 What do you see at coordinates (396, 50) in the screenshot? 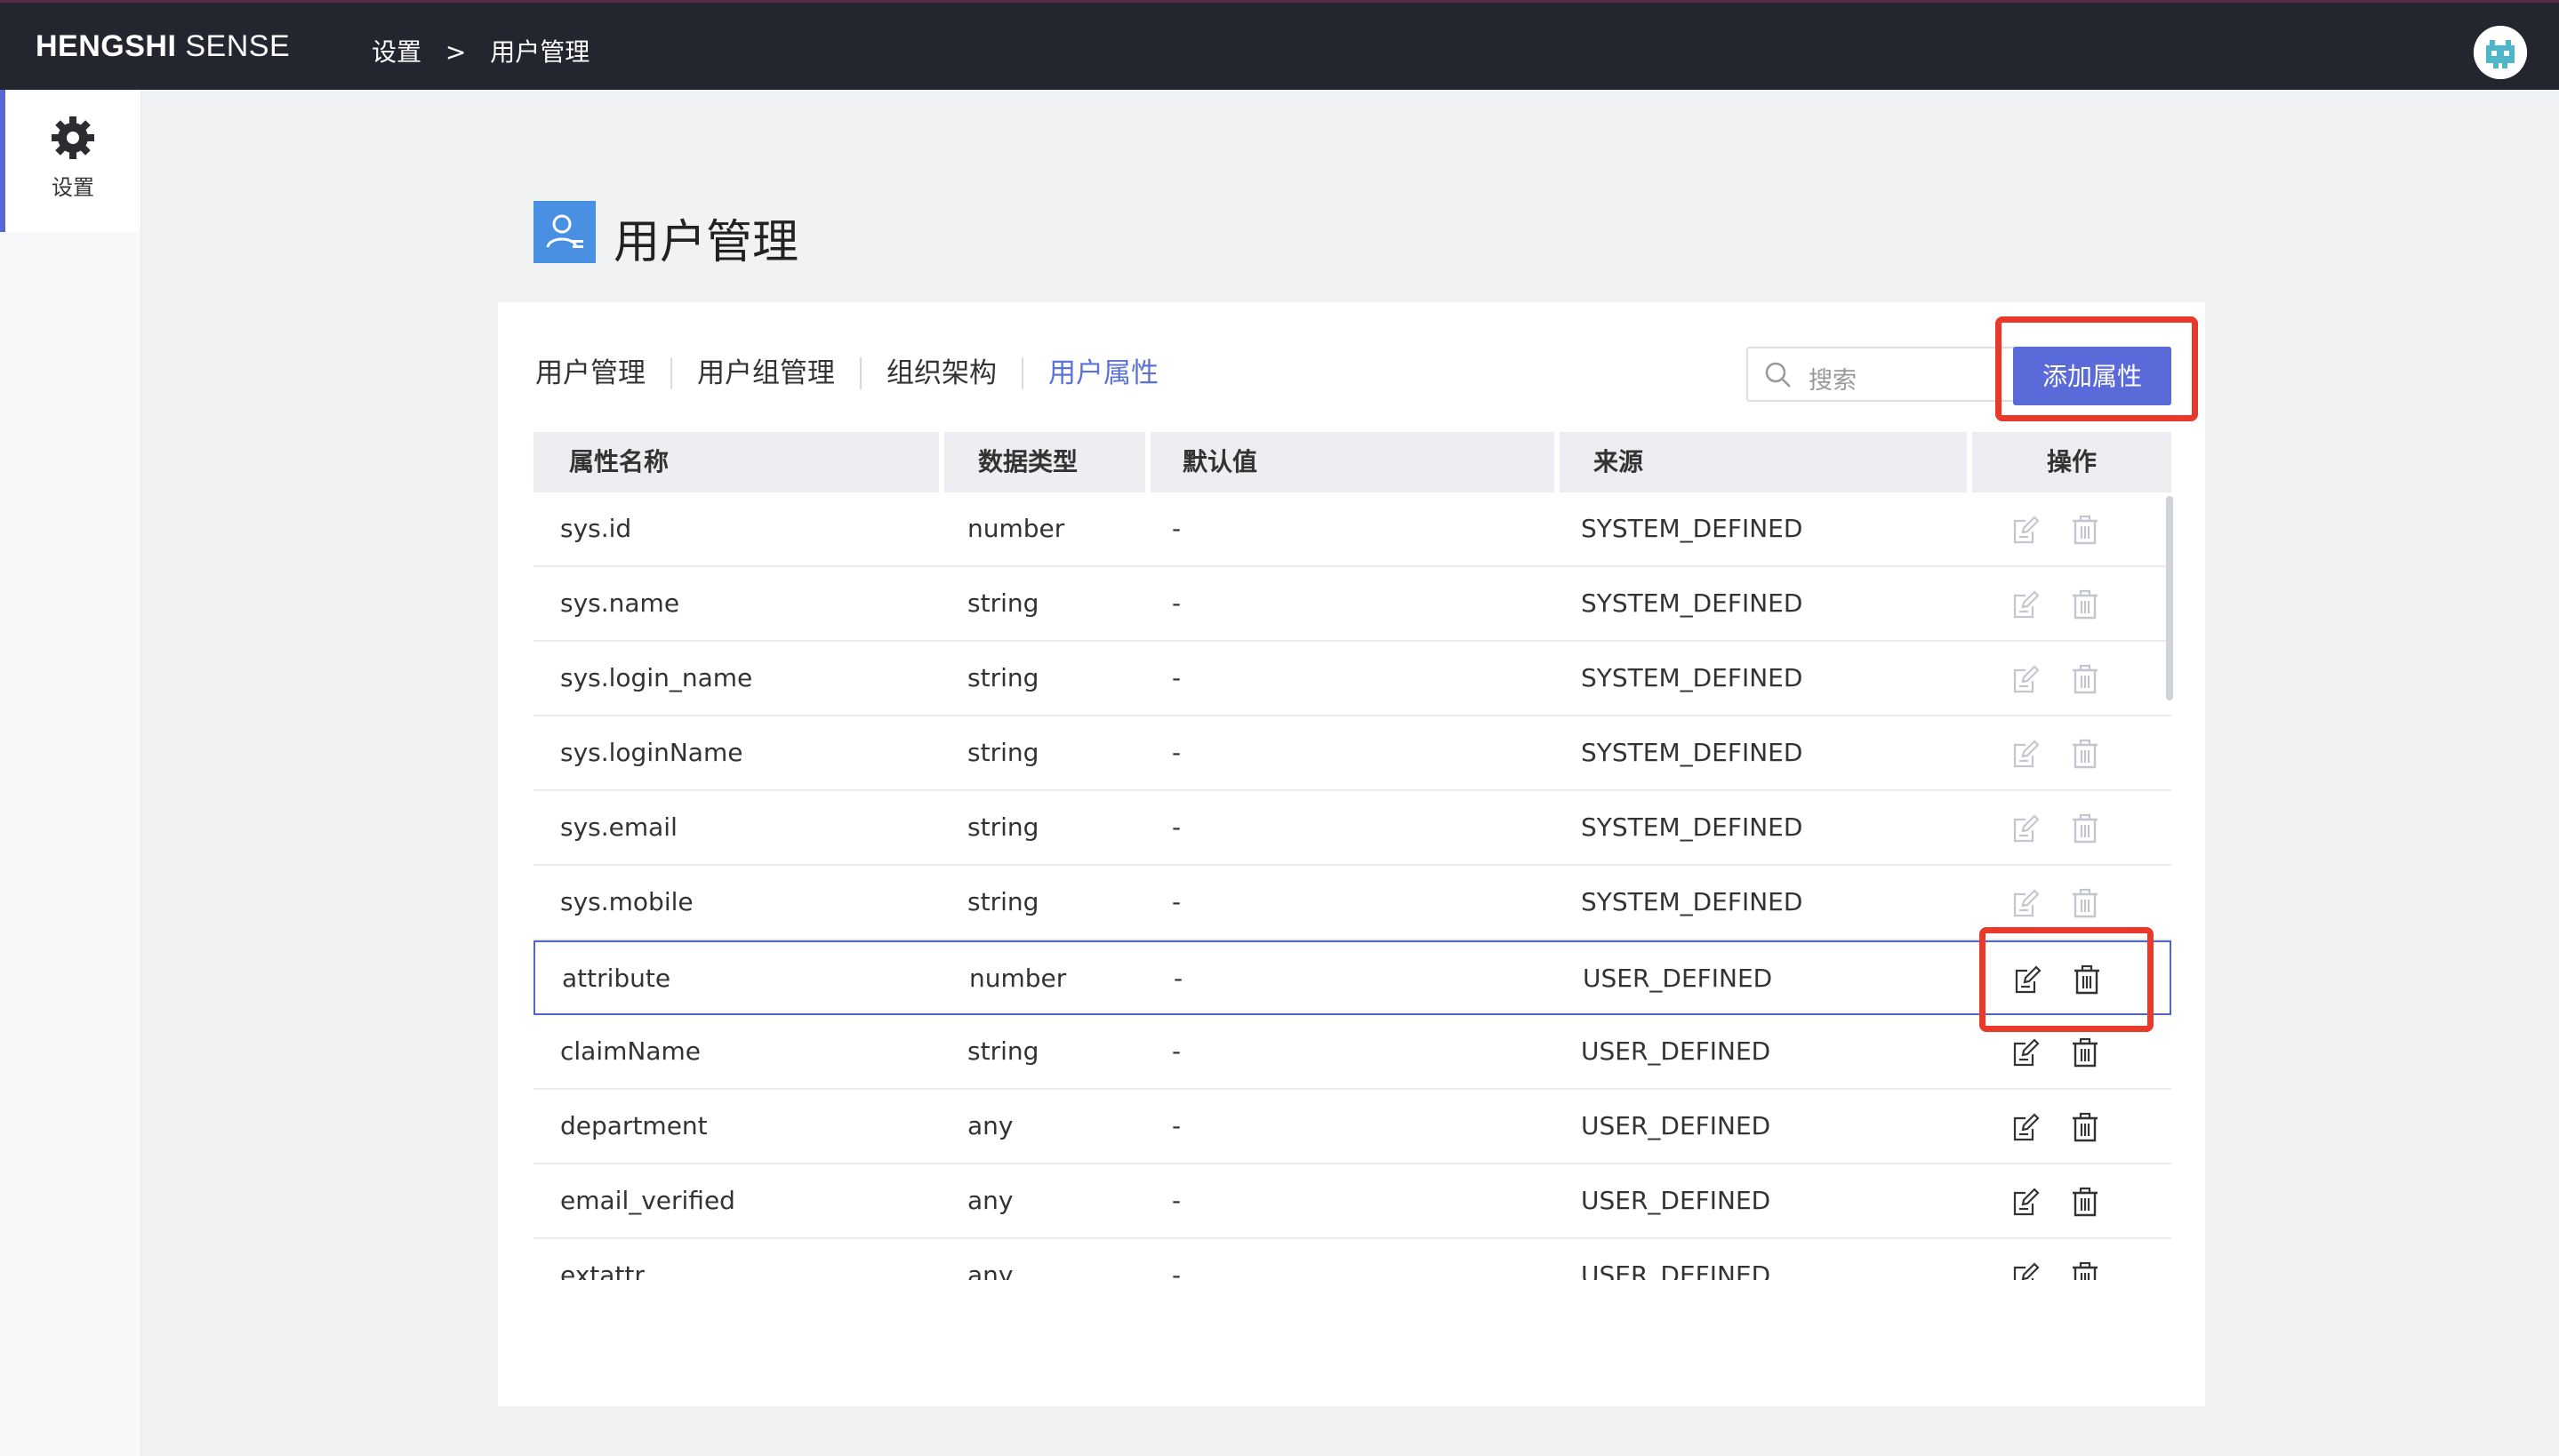
I see `breadcrumb-item-settings: 设置` at bounding box center [396, 50].